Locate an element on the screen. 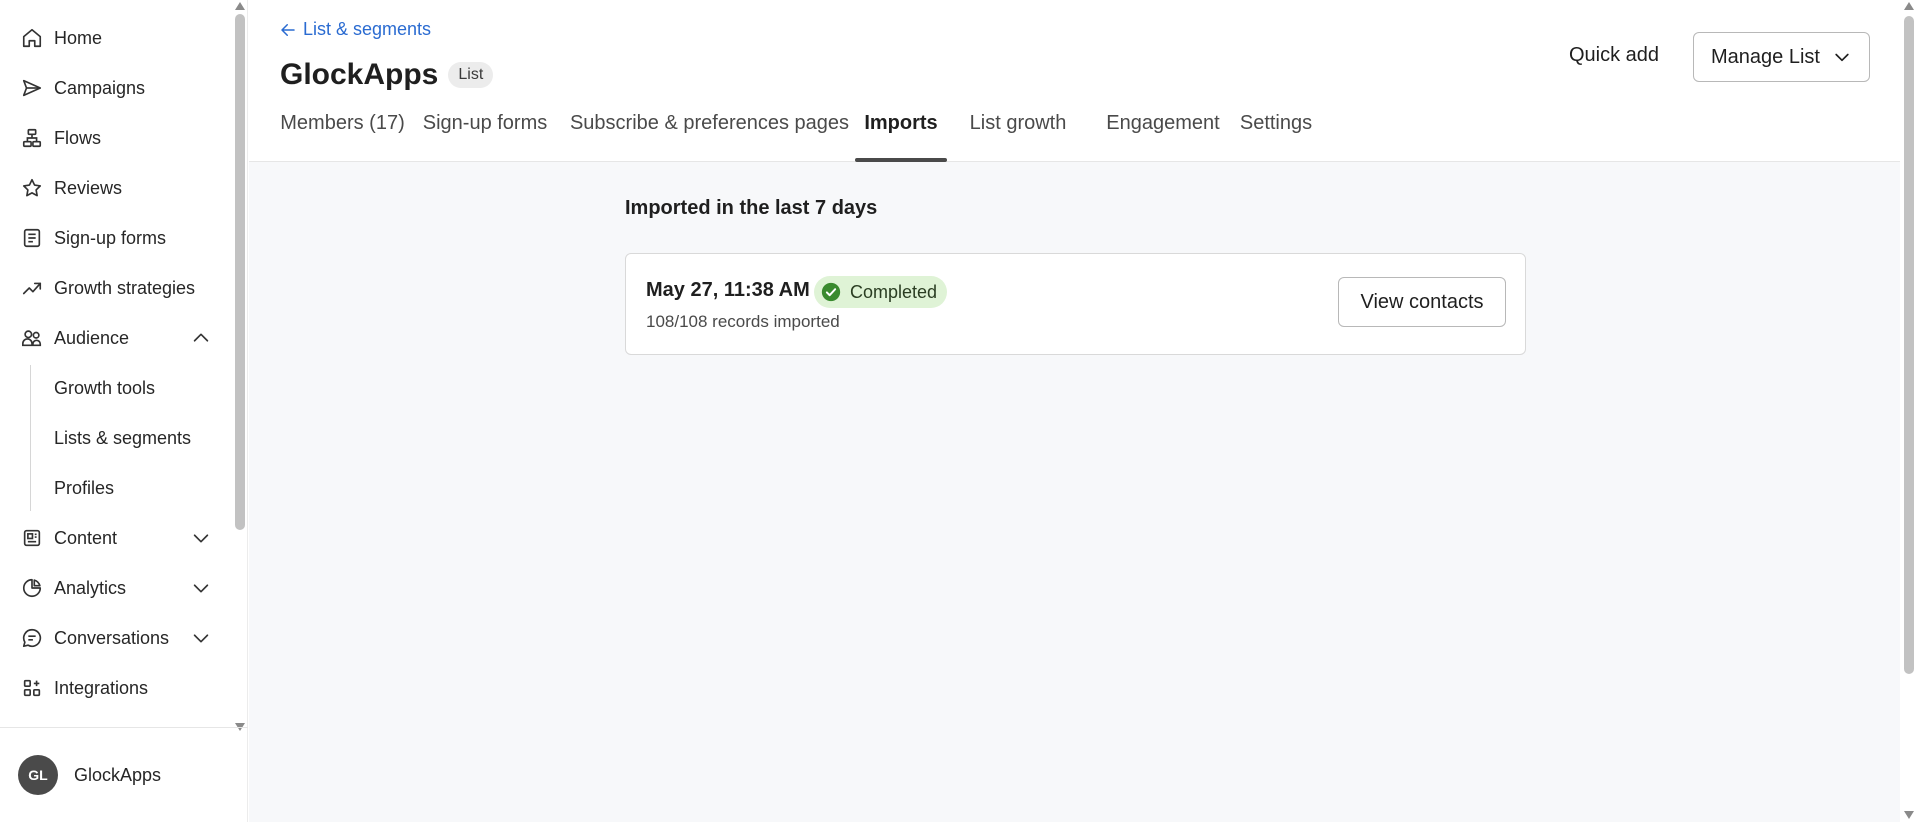 This screenshot has width=1918, height=822. account-name: GlockApps is located at coordinates (118, 774).